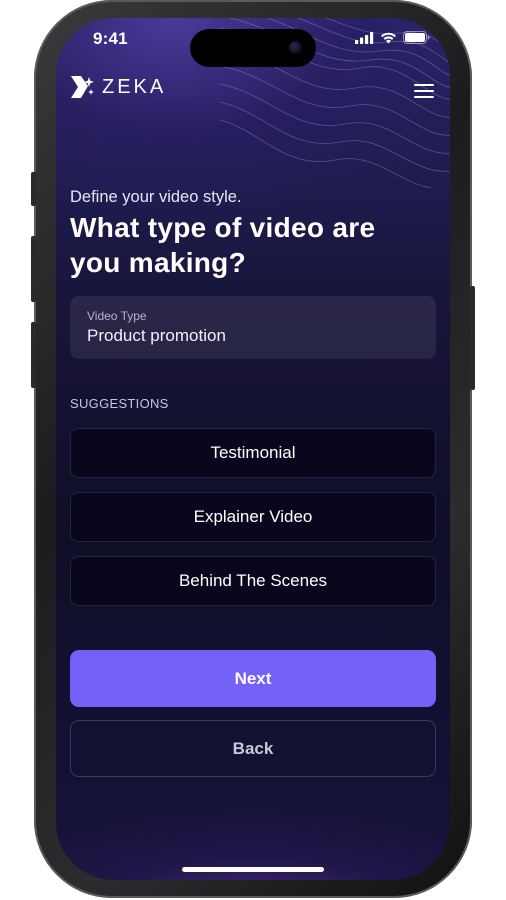 The width and height of the screenshot is (506, 900). What do you see at coordinates (253, 453) in the screenshot?
I see `suggestion-testimonial: Testimonial` at bounding box center [253, 453].